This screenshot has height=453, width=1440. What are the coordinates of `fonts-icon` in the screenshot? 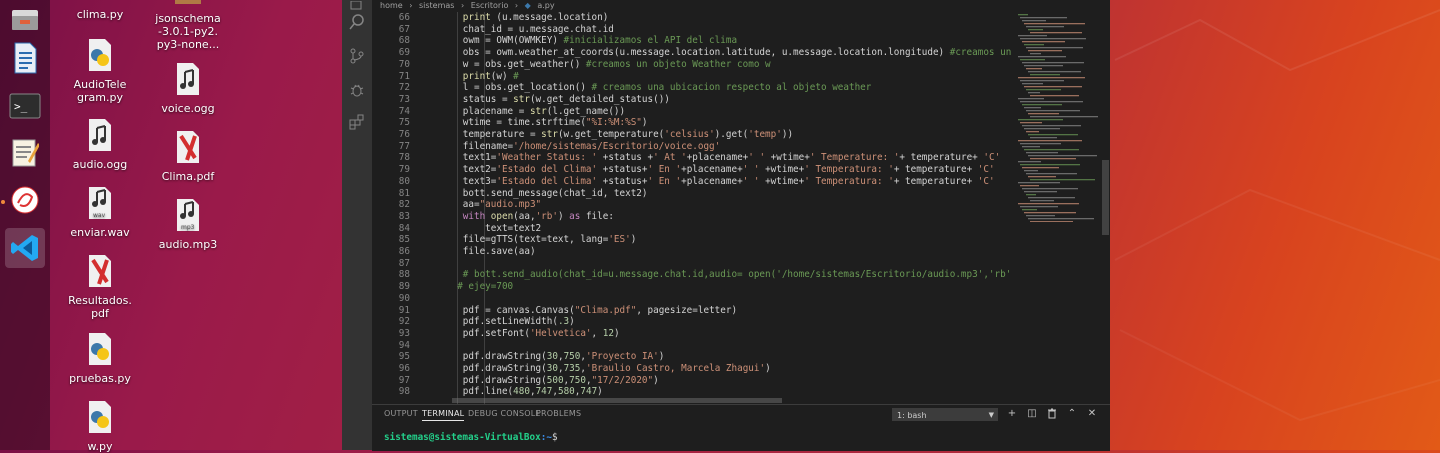 It's located at (25, 200).